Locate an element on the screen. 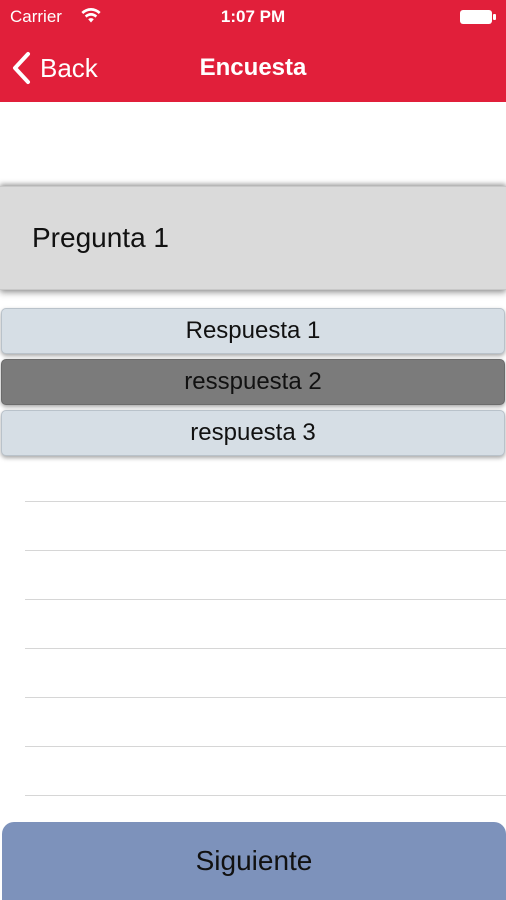 The width and height of the screenshot is (506, 900). answer-option-2: resspuesta 2 is located at coordinates (253, 382).